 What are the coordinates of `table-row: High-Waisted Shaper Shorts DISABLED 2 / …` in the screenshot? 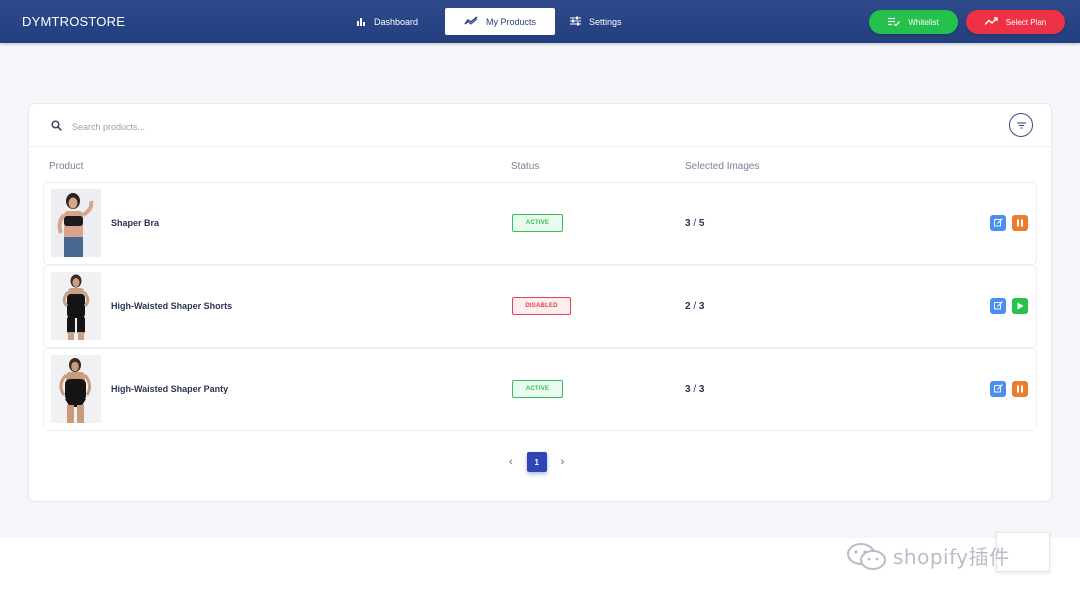 It's located at (540, 306).